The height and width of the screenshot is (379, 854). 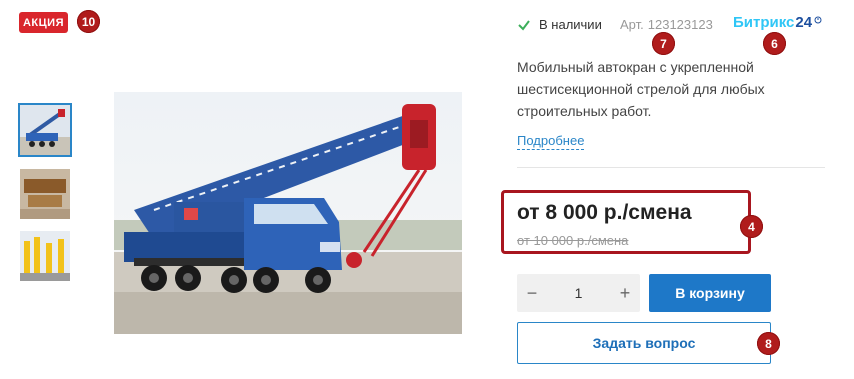 I want to click on quantity-decrease-button: −, so click(x=532, y=293).